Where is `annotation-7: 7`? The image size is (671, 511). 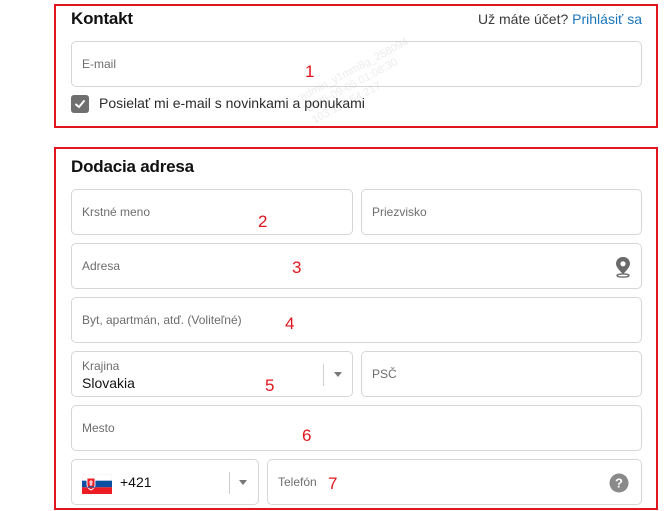 annotation-7: 7 is located at coordinates (333, 483).